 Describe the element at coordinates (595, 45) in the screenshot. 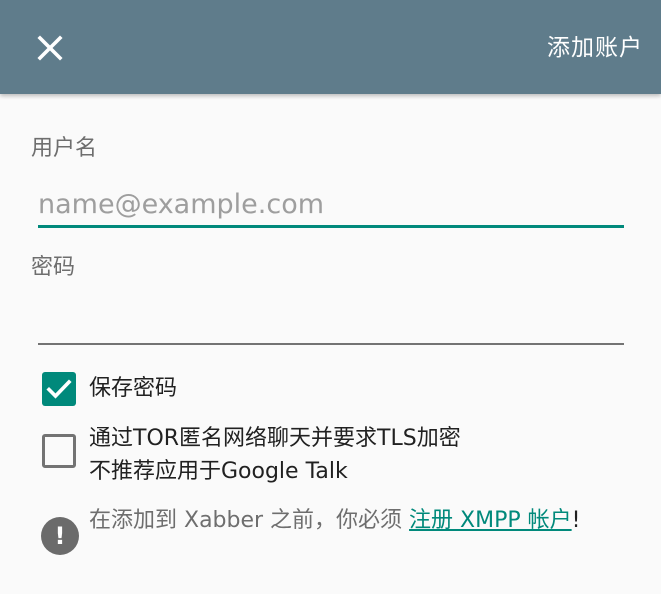

I see `add-account-button: 添加账户` at that location.